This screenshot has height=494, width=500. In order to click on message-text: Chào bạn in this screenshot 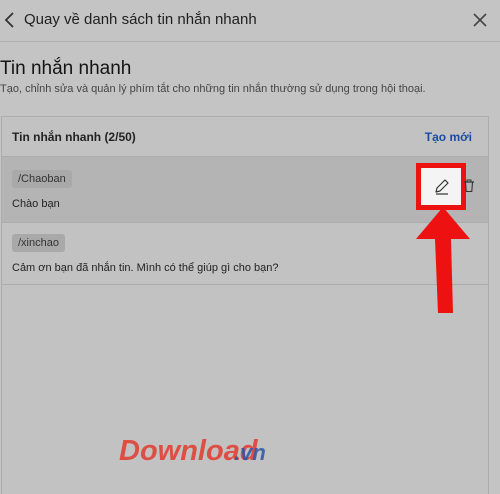, I will do `click(36, 204)`.